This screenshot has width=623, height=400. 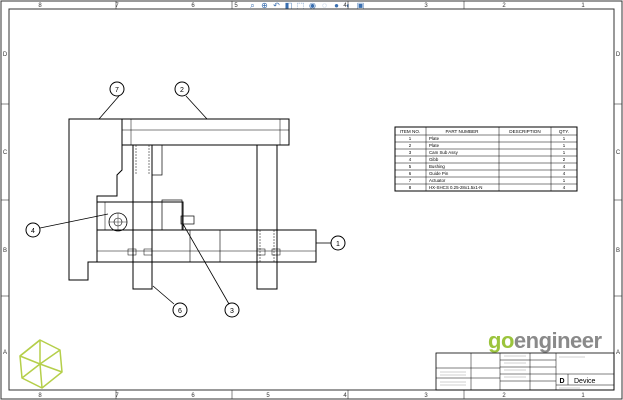 What do you see at coordinates (618, 153) in the screenshot?
I see `zone-label-right-C: C` at bounding box center [618, 153].